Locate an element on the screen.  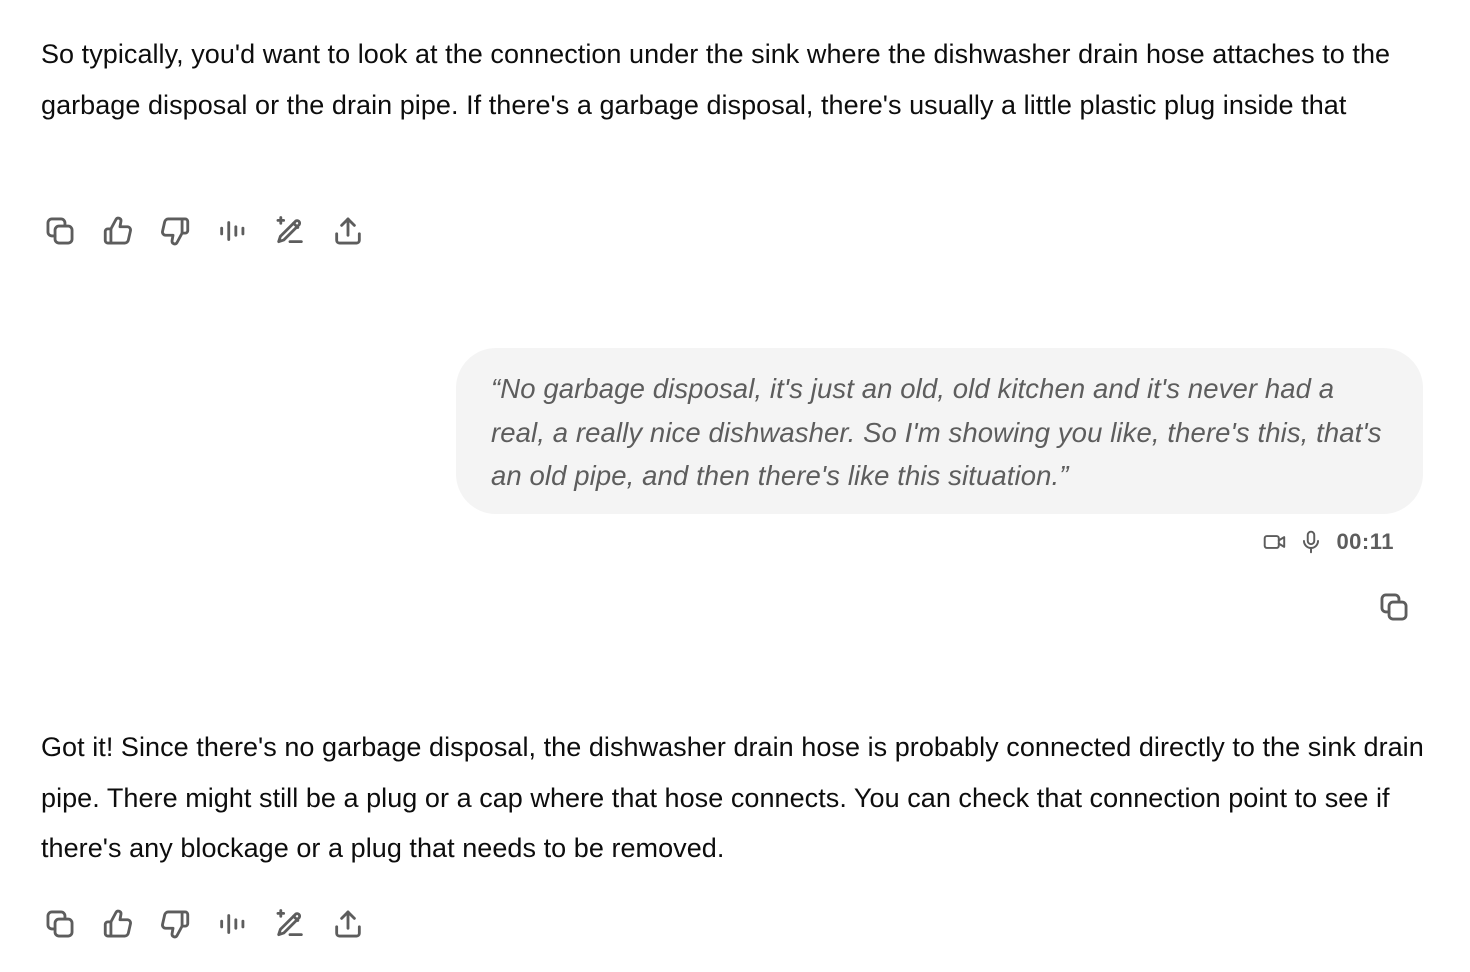
voice-message-meta: 00:11 is located at coordinates (1328, 542).